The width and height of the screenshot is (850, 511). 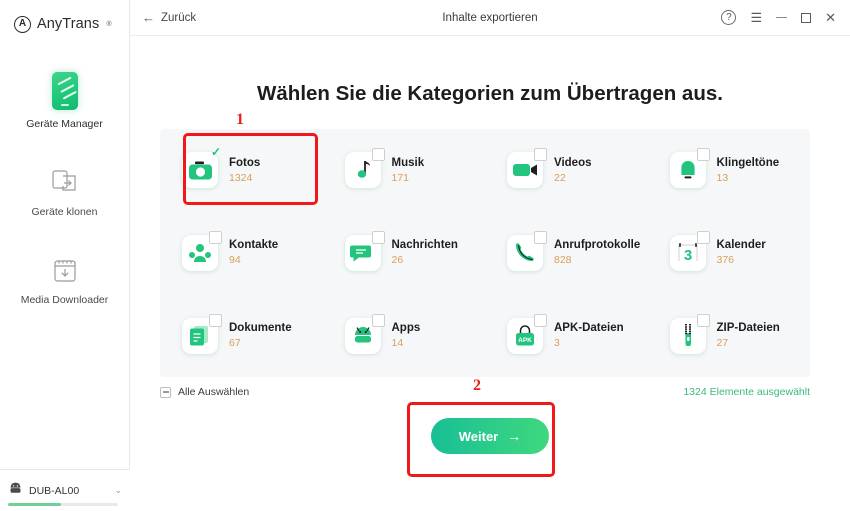 What do you see at coordinates (118, 490) in the screenshot?
I see `chevron-down-icon: ⌄` at bounding box center [118, 490].